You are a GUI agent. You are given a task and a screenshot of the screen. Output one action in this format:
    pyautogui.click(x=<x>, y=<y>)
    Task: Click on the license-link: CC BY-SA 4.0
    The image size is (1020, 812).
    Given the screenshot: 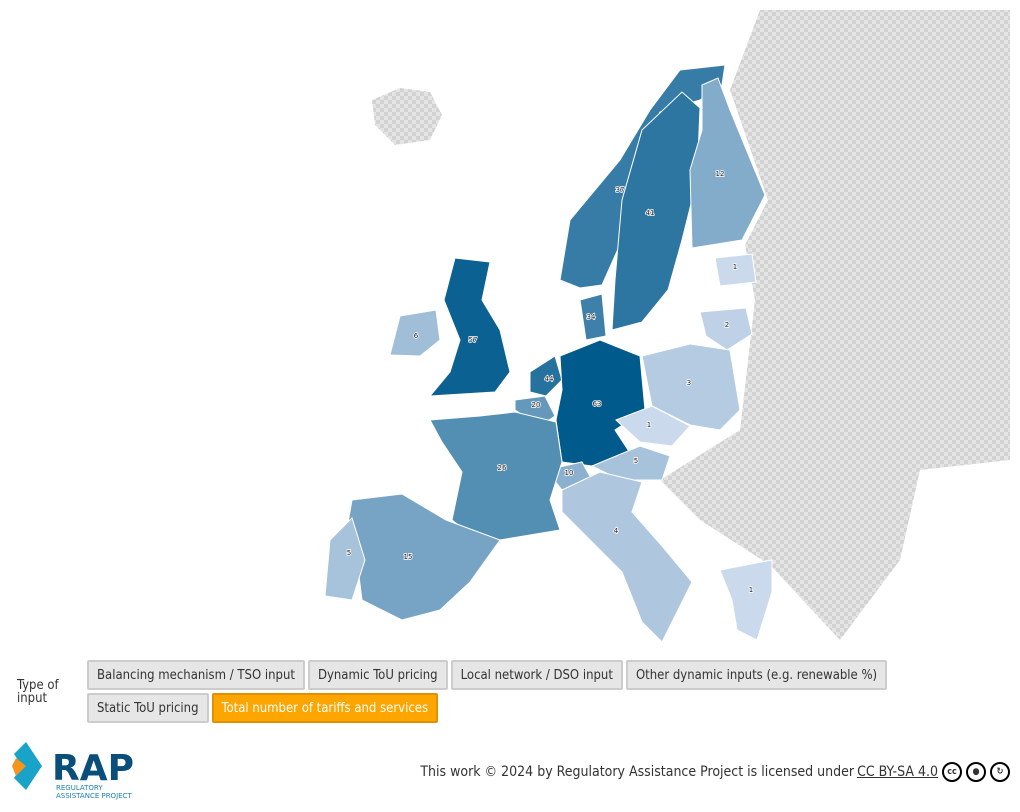 What is the action you would take?
    pyautogui.click(x=897, y=772)
    